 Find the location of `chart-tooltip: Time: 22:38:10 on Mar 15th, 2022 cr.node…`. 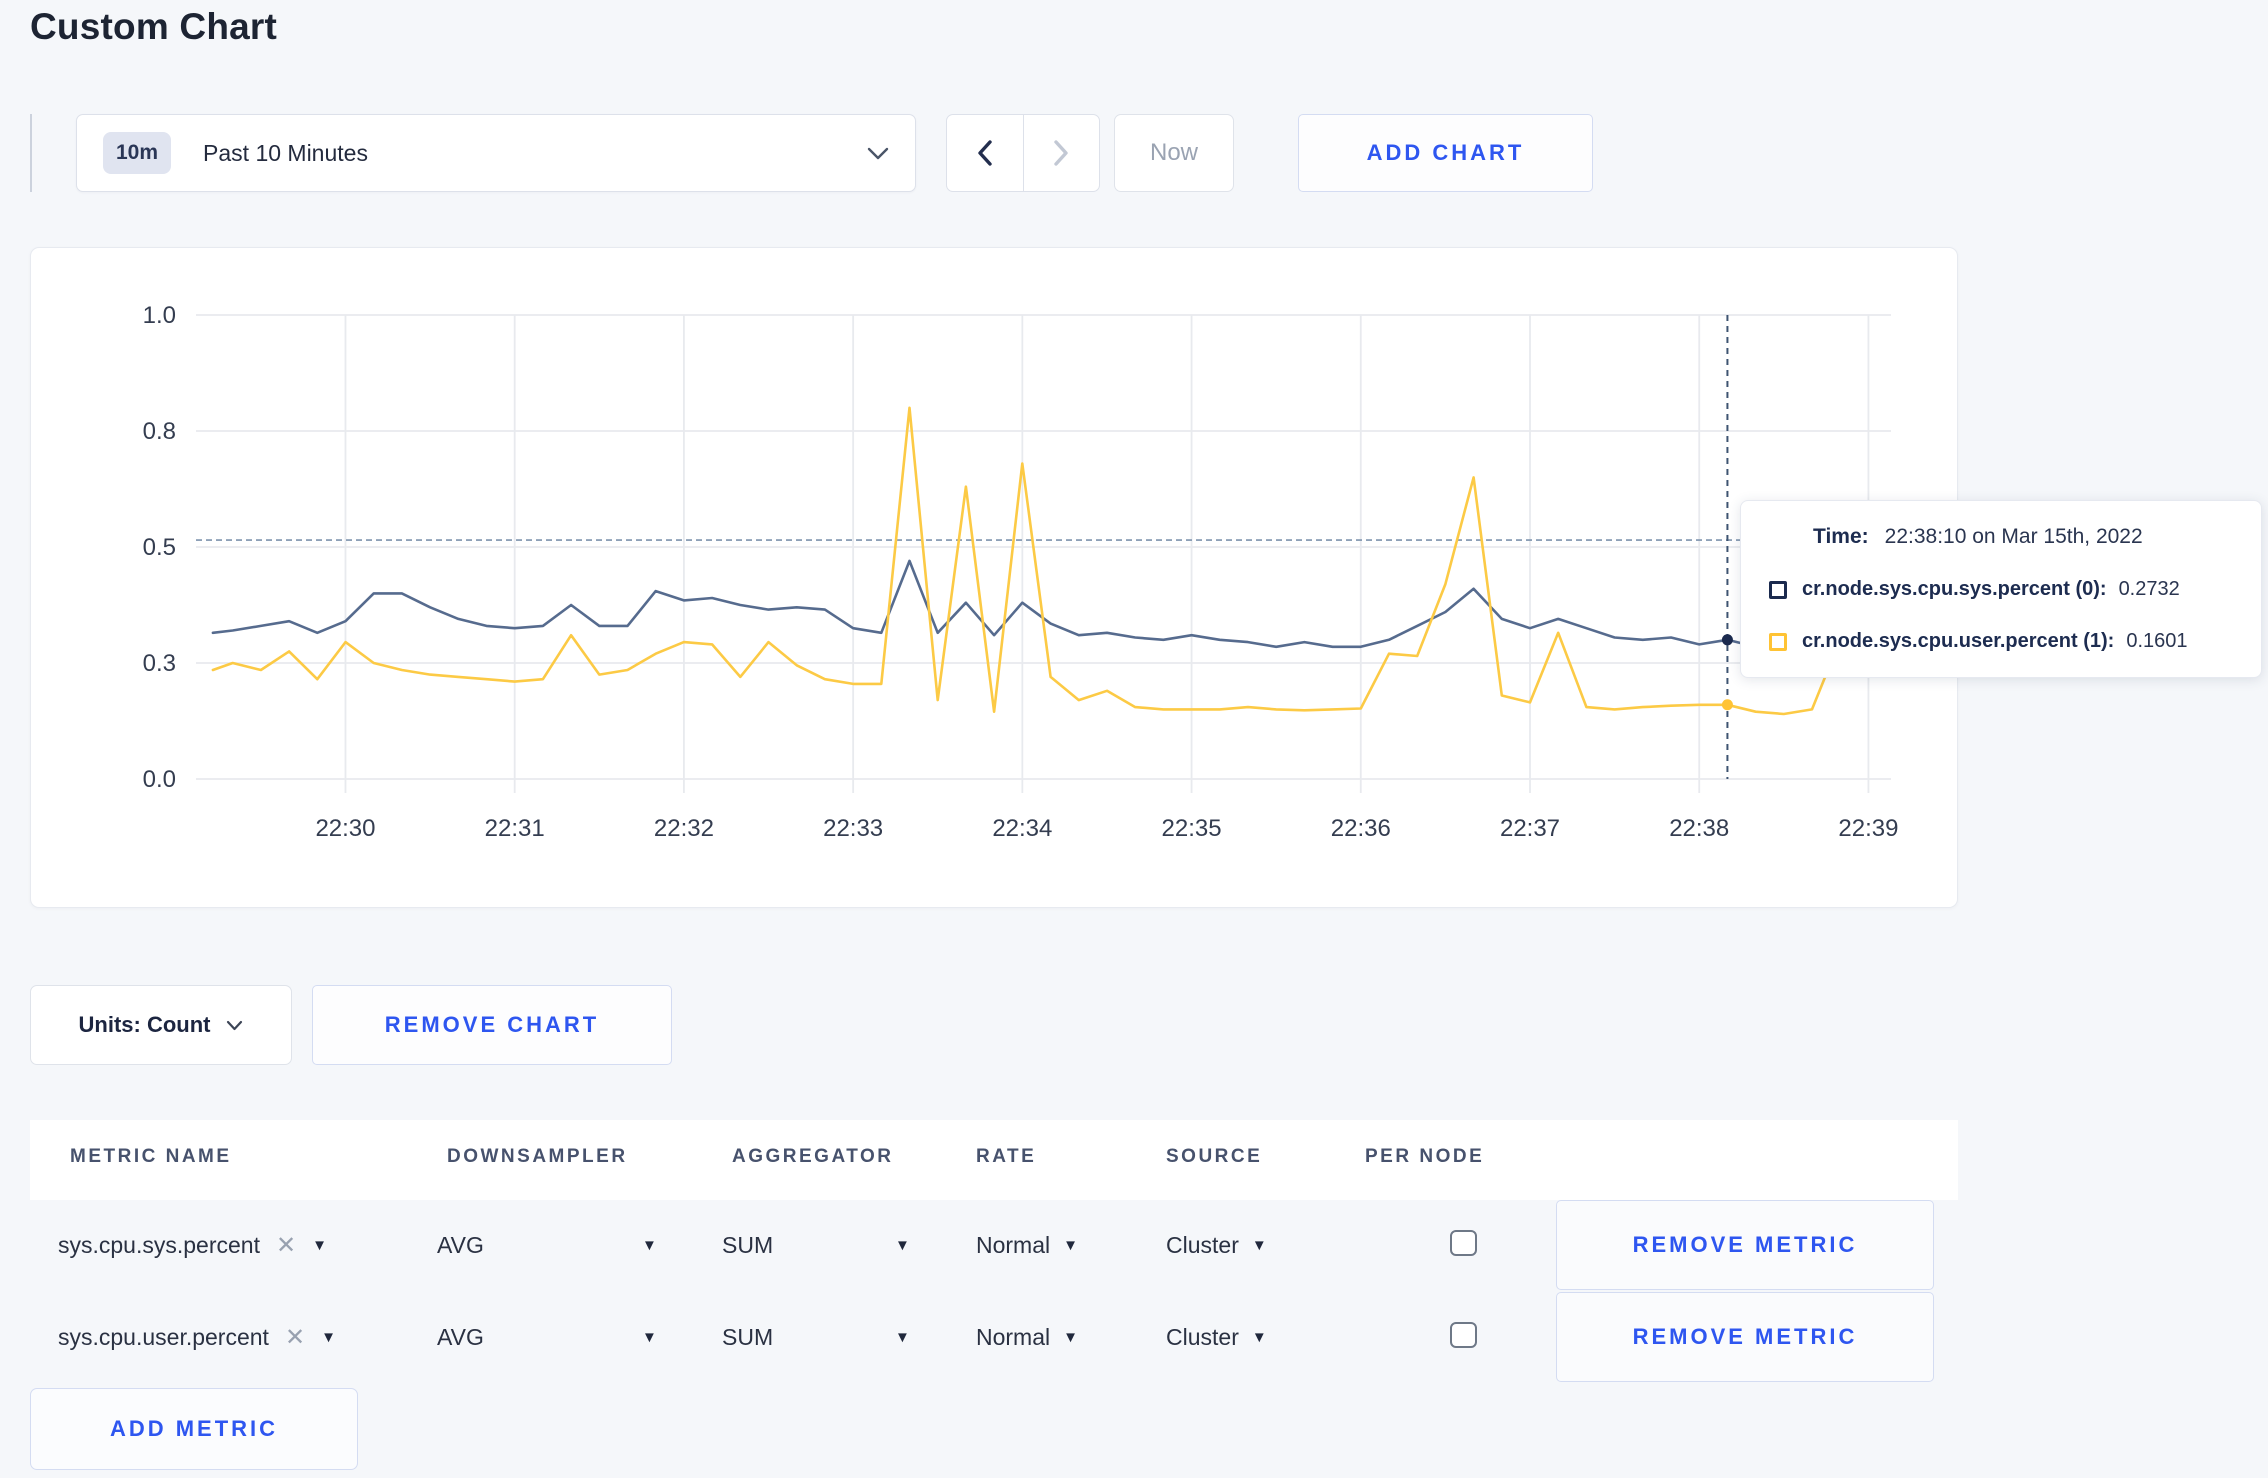

chart-tooltip: Time: 22:38:10 on Mar 15th, 2022 cr.node… is located at coordinates (2001, 589).